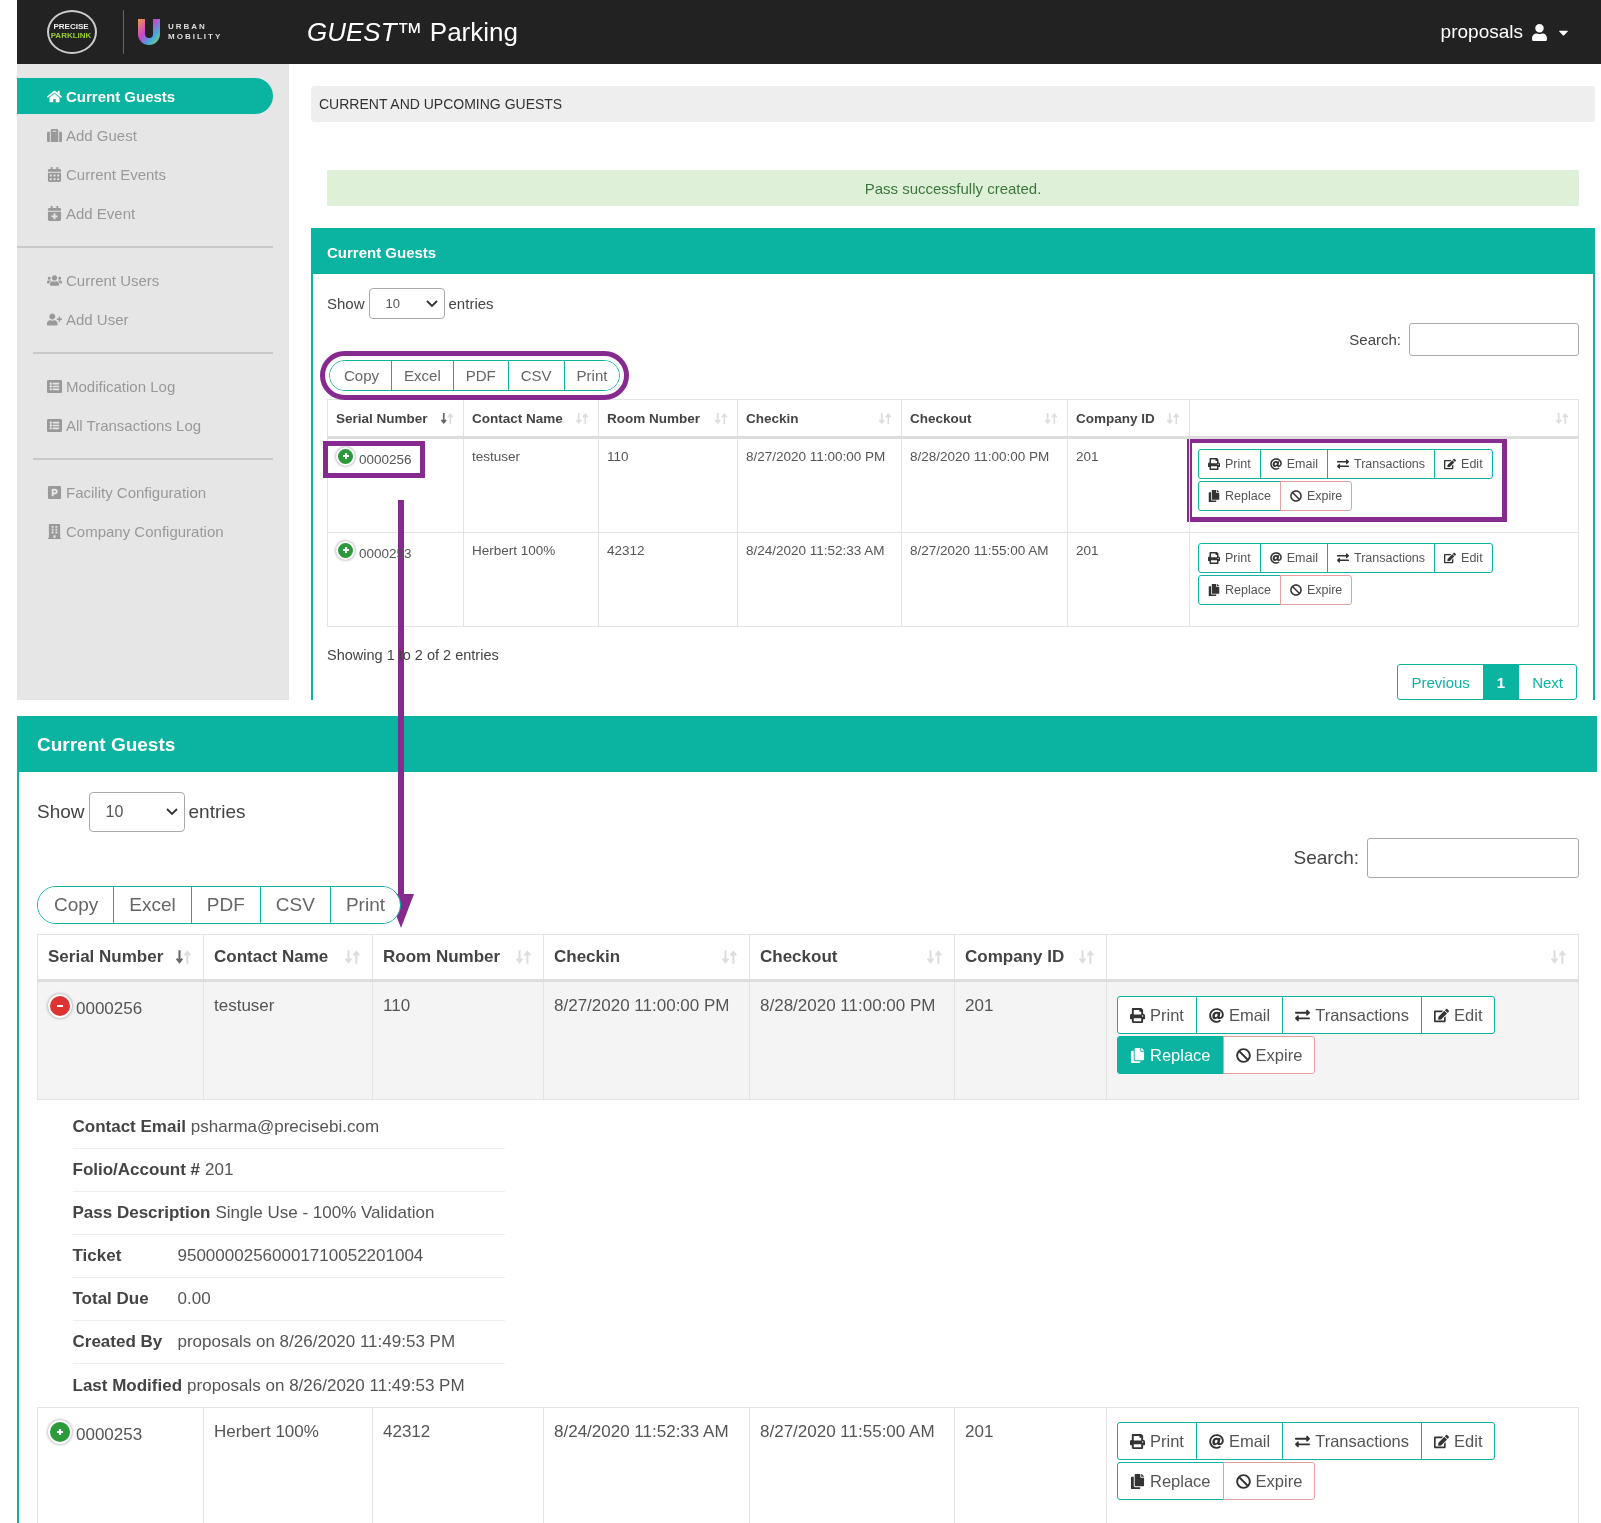  I want to click on serial-number: 0000253, so click(109, 1435).